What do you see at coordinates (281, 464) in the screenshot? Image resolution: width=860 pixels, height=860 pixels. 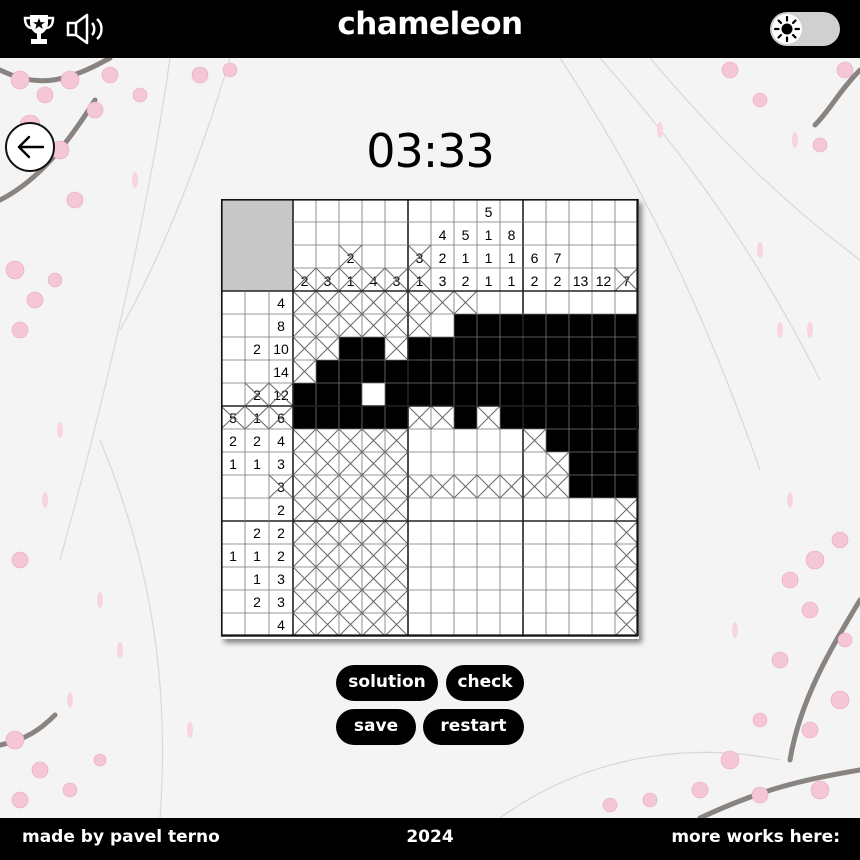 I see `row-clue: 3` at bounding box center [281, 464].